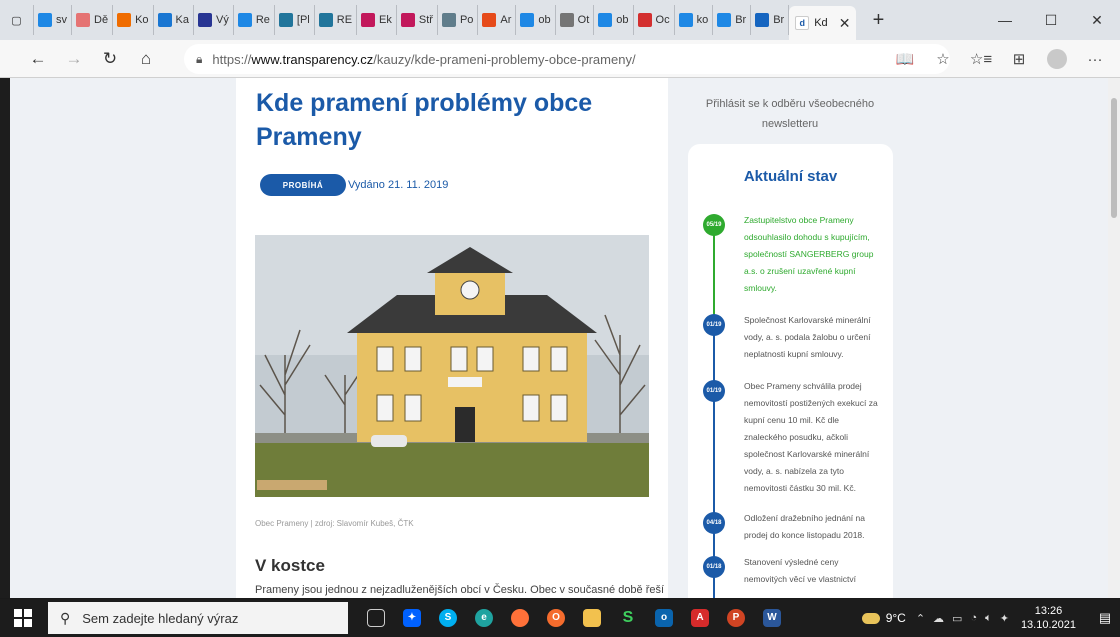  What do you see at coordinates (23, 618) in the screenshot?
I see `start-button` at bounding box center [23, 618].